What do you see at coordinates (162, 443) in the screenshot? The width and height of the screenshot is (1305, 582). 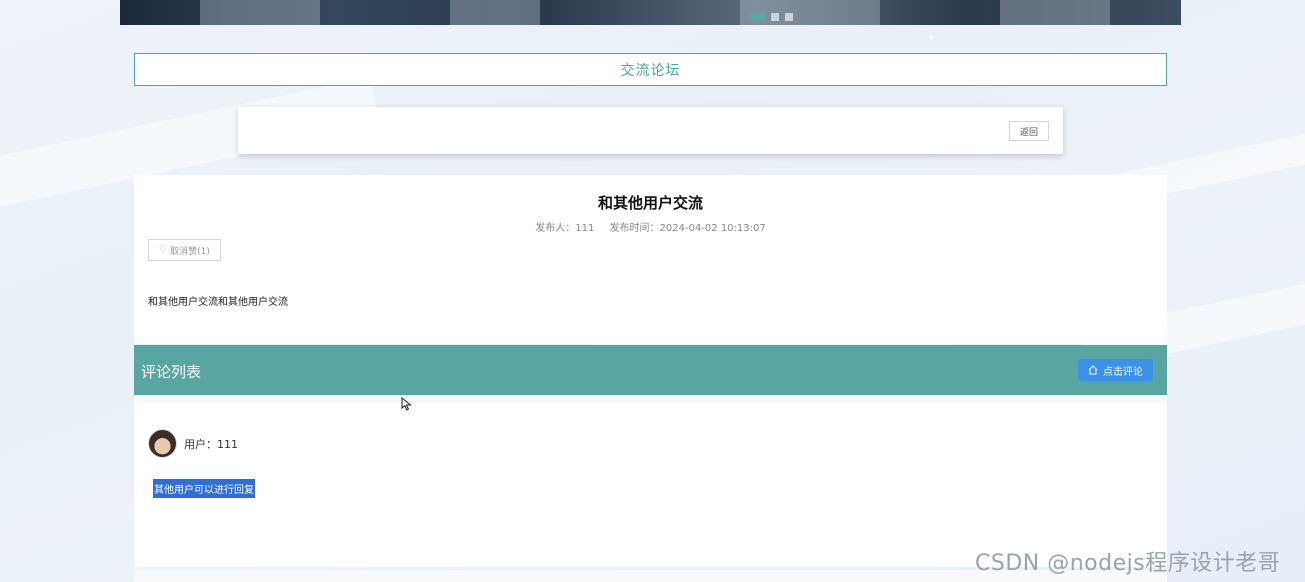 I see `avatar` at bounding box center [162, 443].